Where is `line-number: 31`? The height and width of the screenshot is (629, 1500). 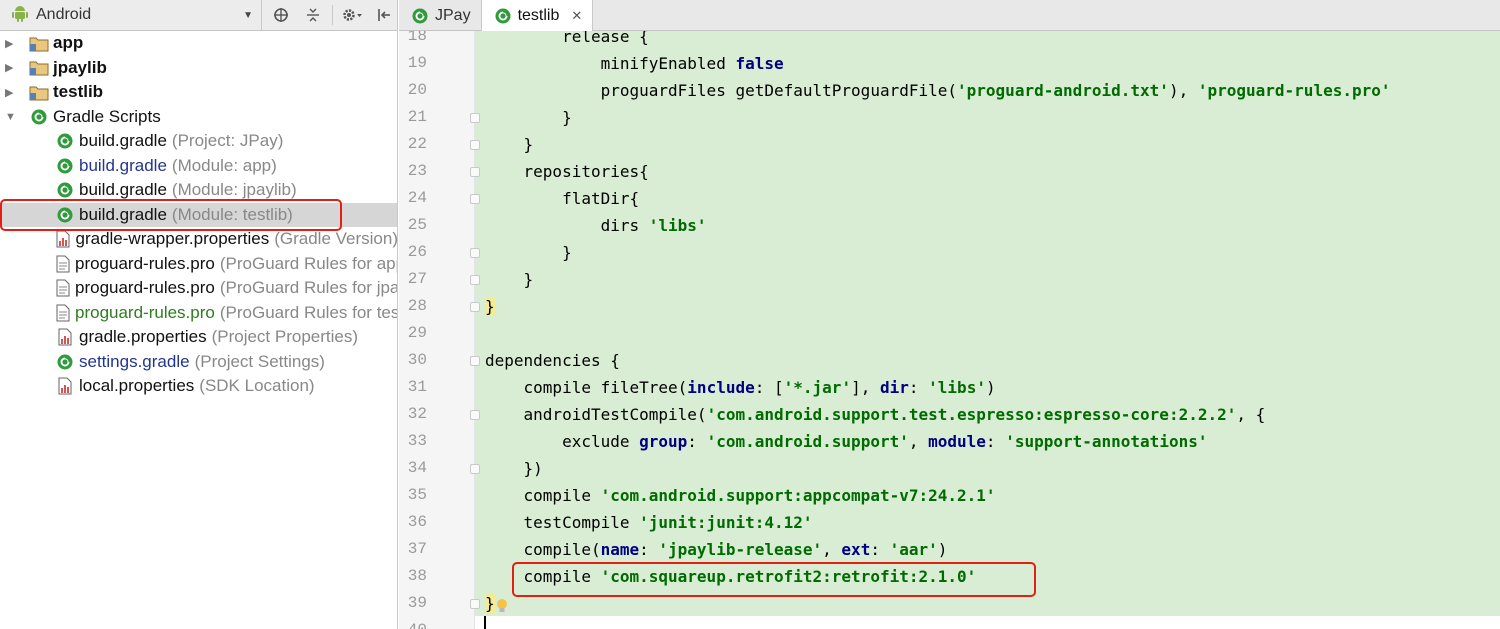
line-number: 31 is located at coordinates (417, 387).